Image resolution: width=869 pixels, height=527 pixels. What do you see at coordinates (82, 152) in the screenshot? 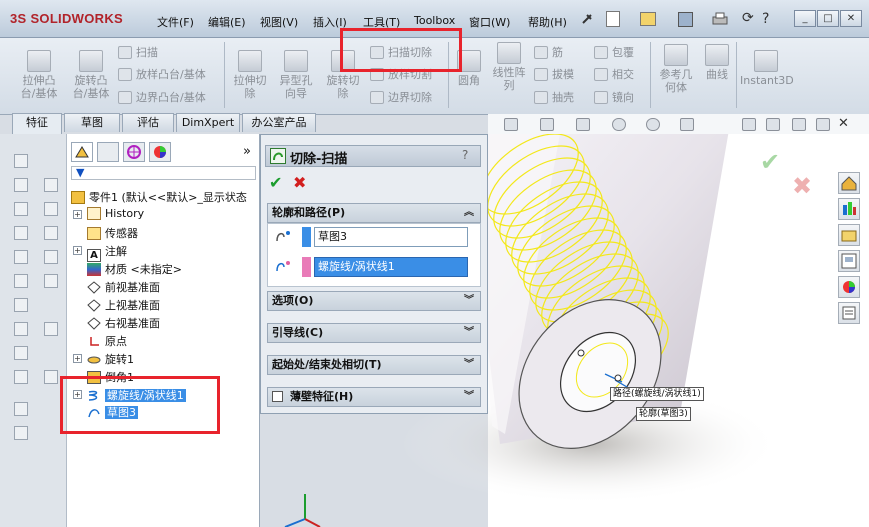
I see `feature-manager-tab-icon` at bounding box center [82, 152].